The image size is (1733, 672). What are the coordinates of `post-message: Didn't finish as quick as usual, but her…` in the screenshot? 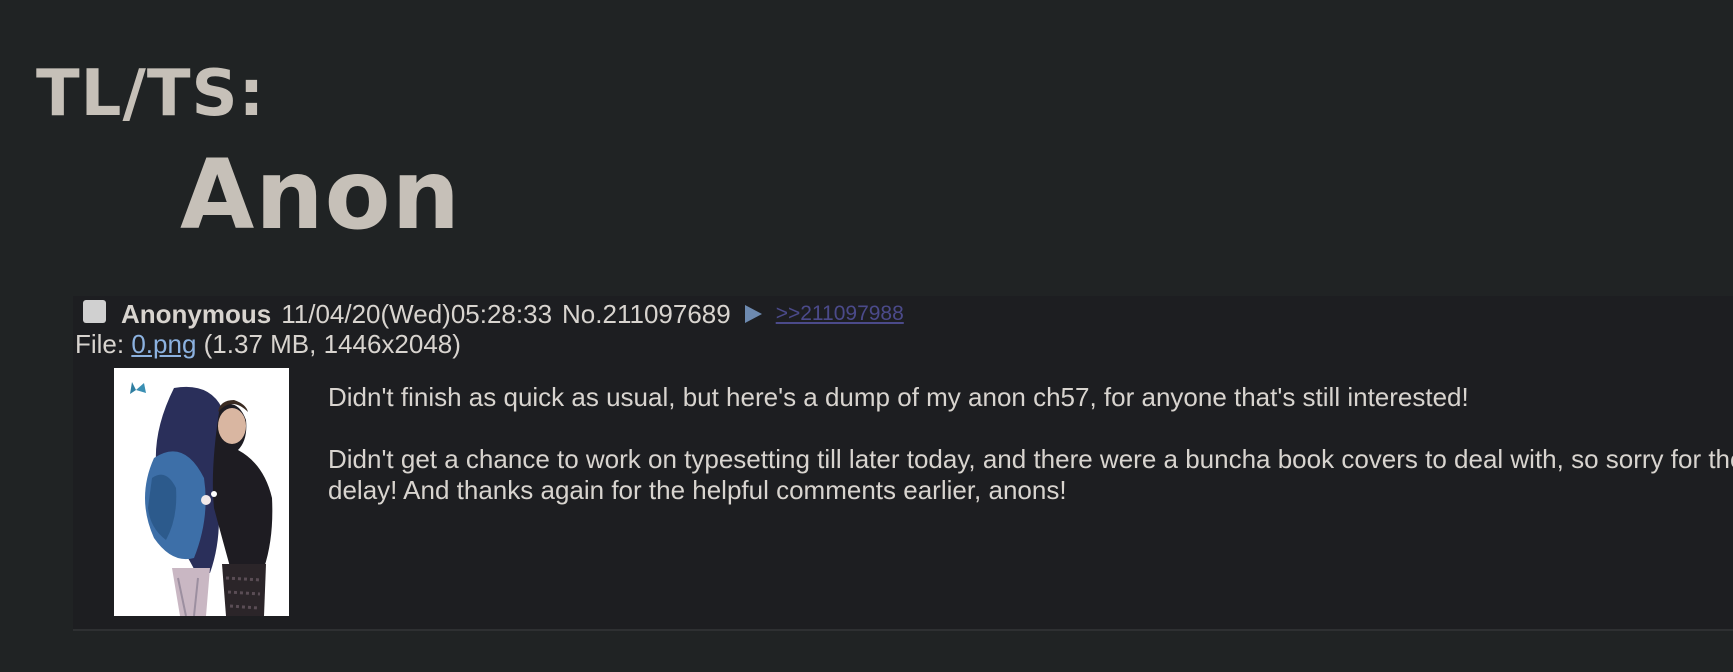 It's located at (1030, 444).